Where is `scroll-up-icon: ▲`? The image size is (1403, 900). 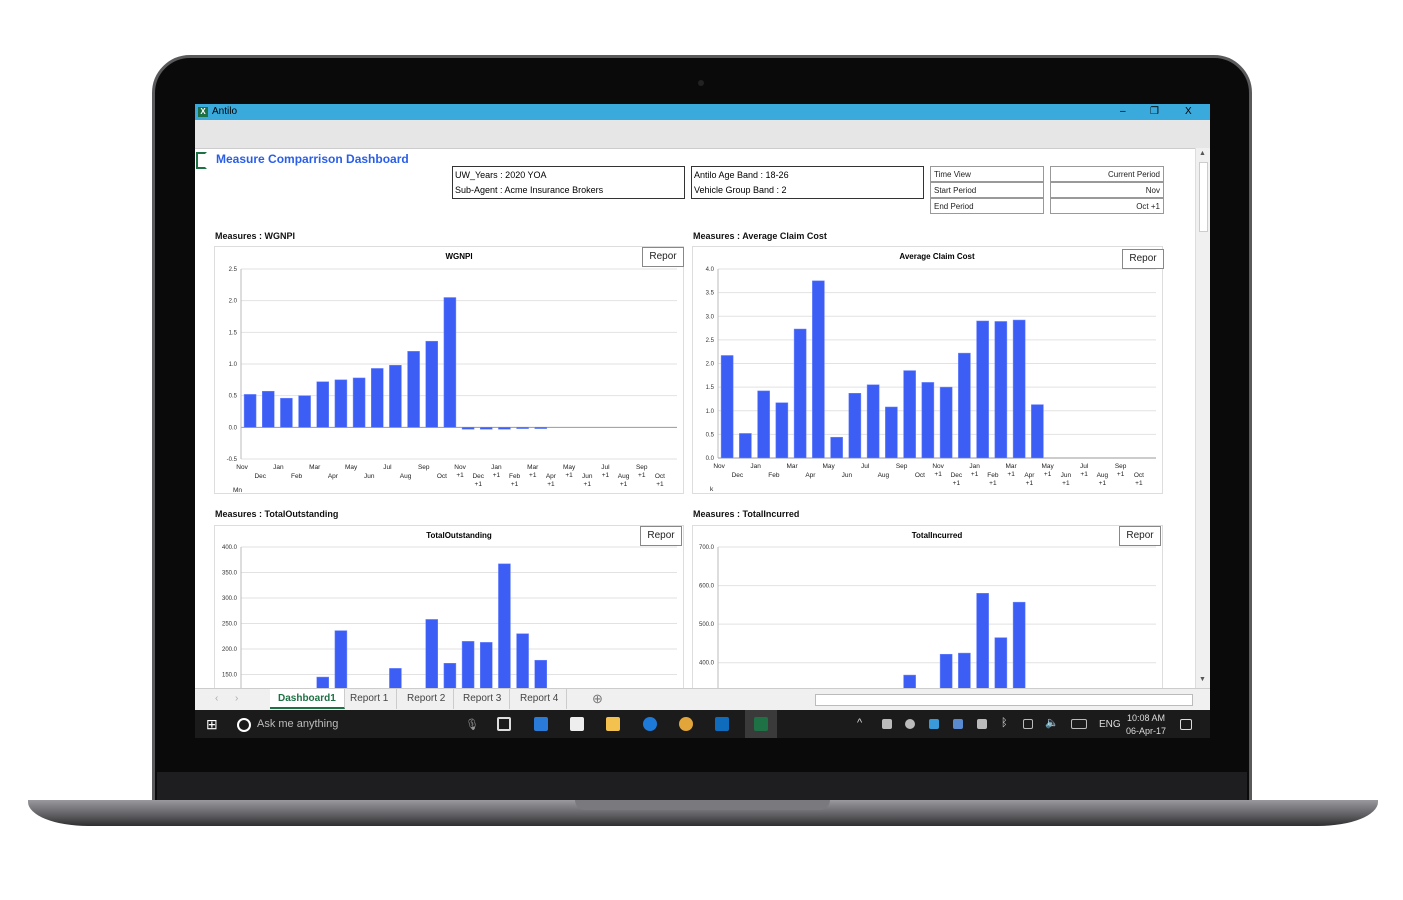
scroll-up-icon: ▲ is located at coordinates (1202, 153).